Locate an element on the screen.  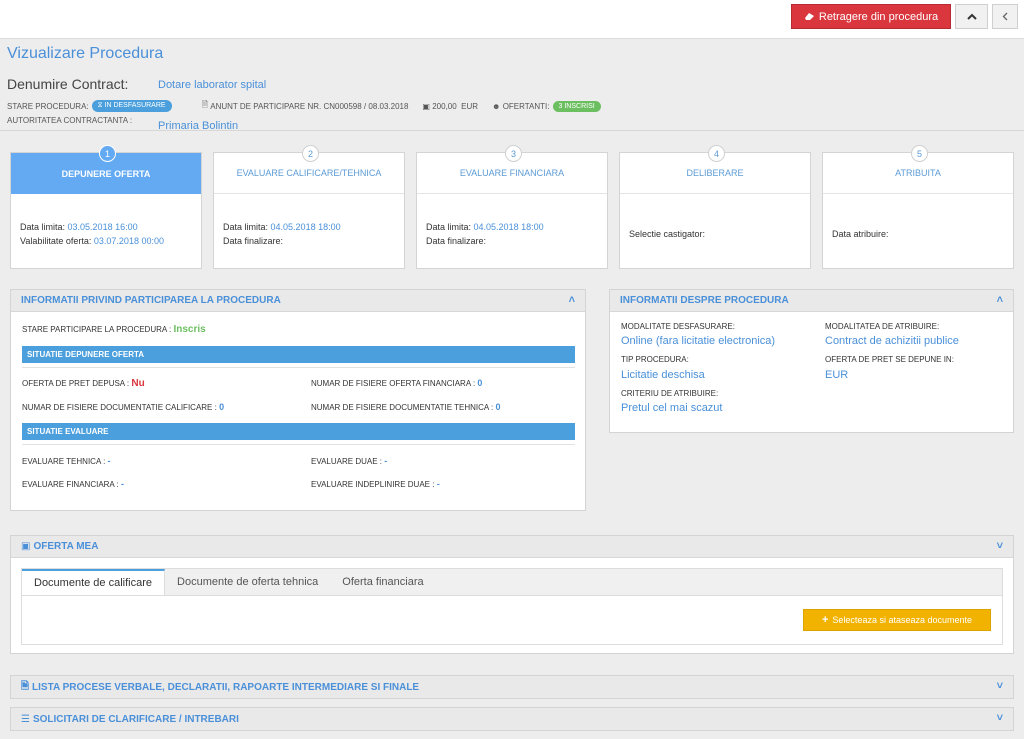
collapse-up-button is located at coordinates (971, 16).